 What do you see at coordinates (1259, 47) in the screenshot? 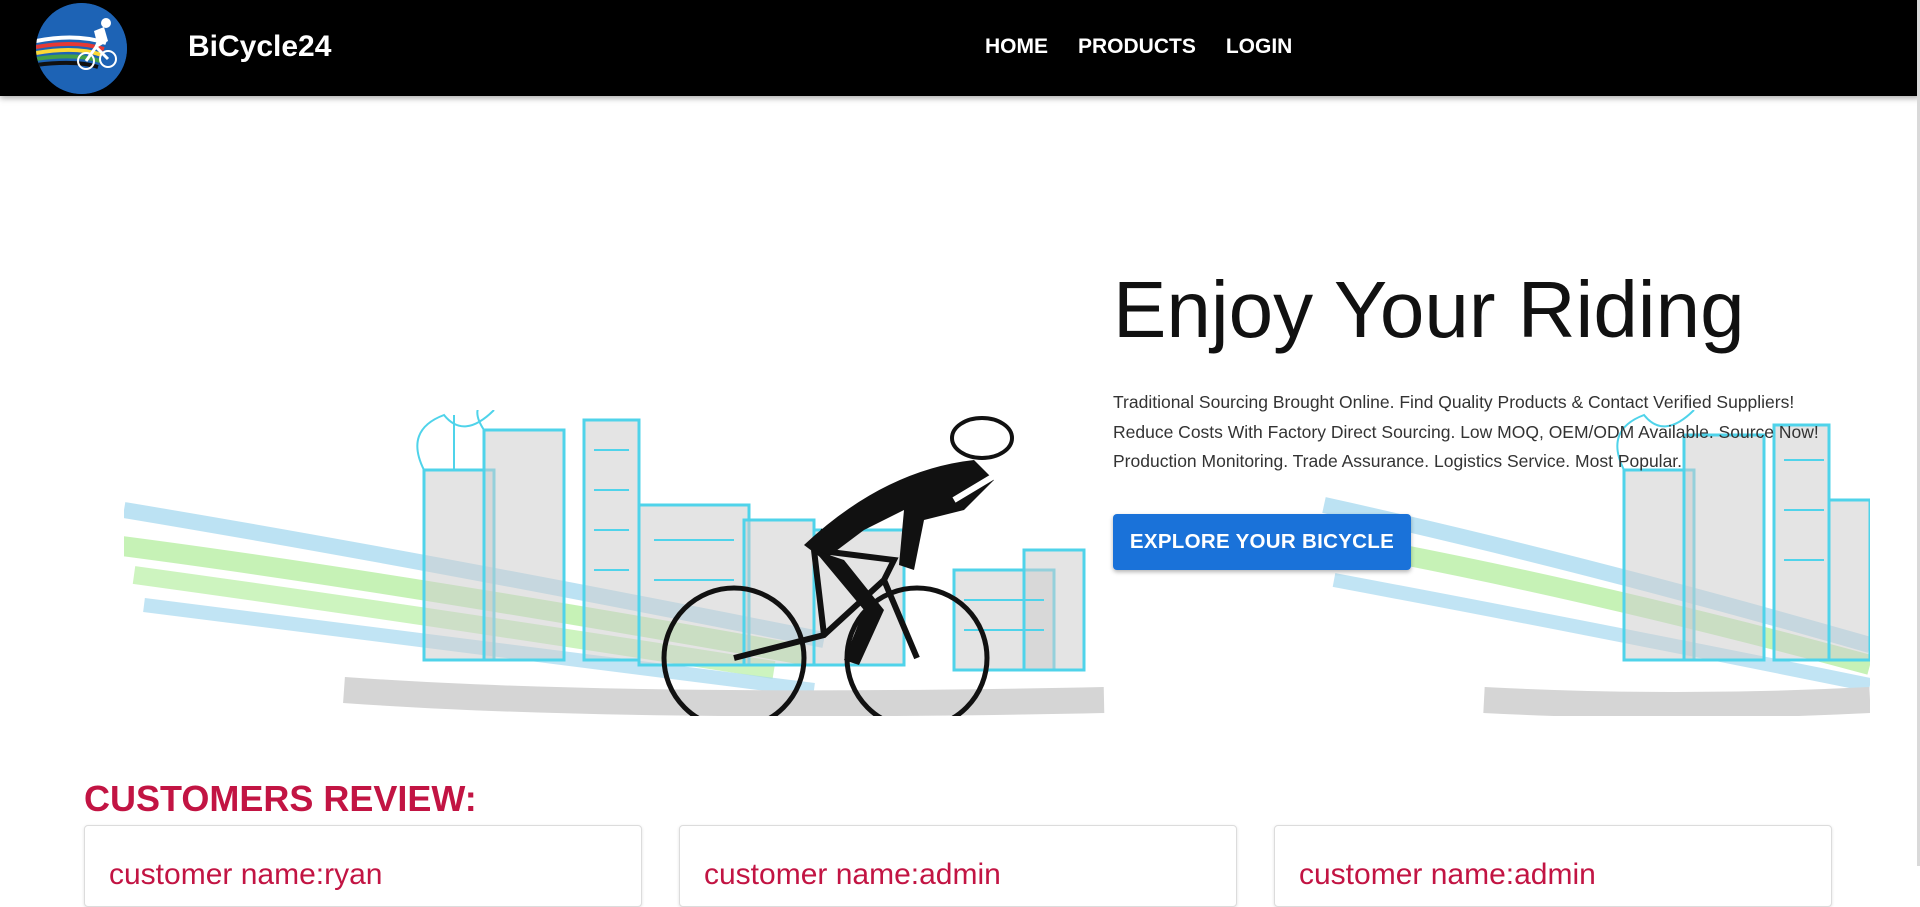
I see `nav-login: LOGIN` at bounding box center [1259, 47].